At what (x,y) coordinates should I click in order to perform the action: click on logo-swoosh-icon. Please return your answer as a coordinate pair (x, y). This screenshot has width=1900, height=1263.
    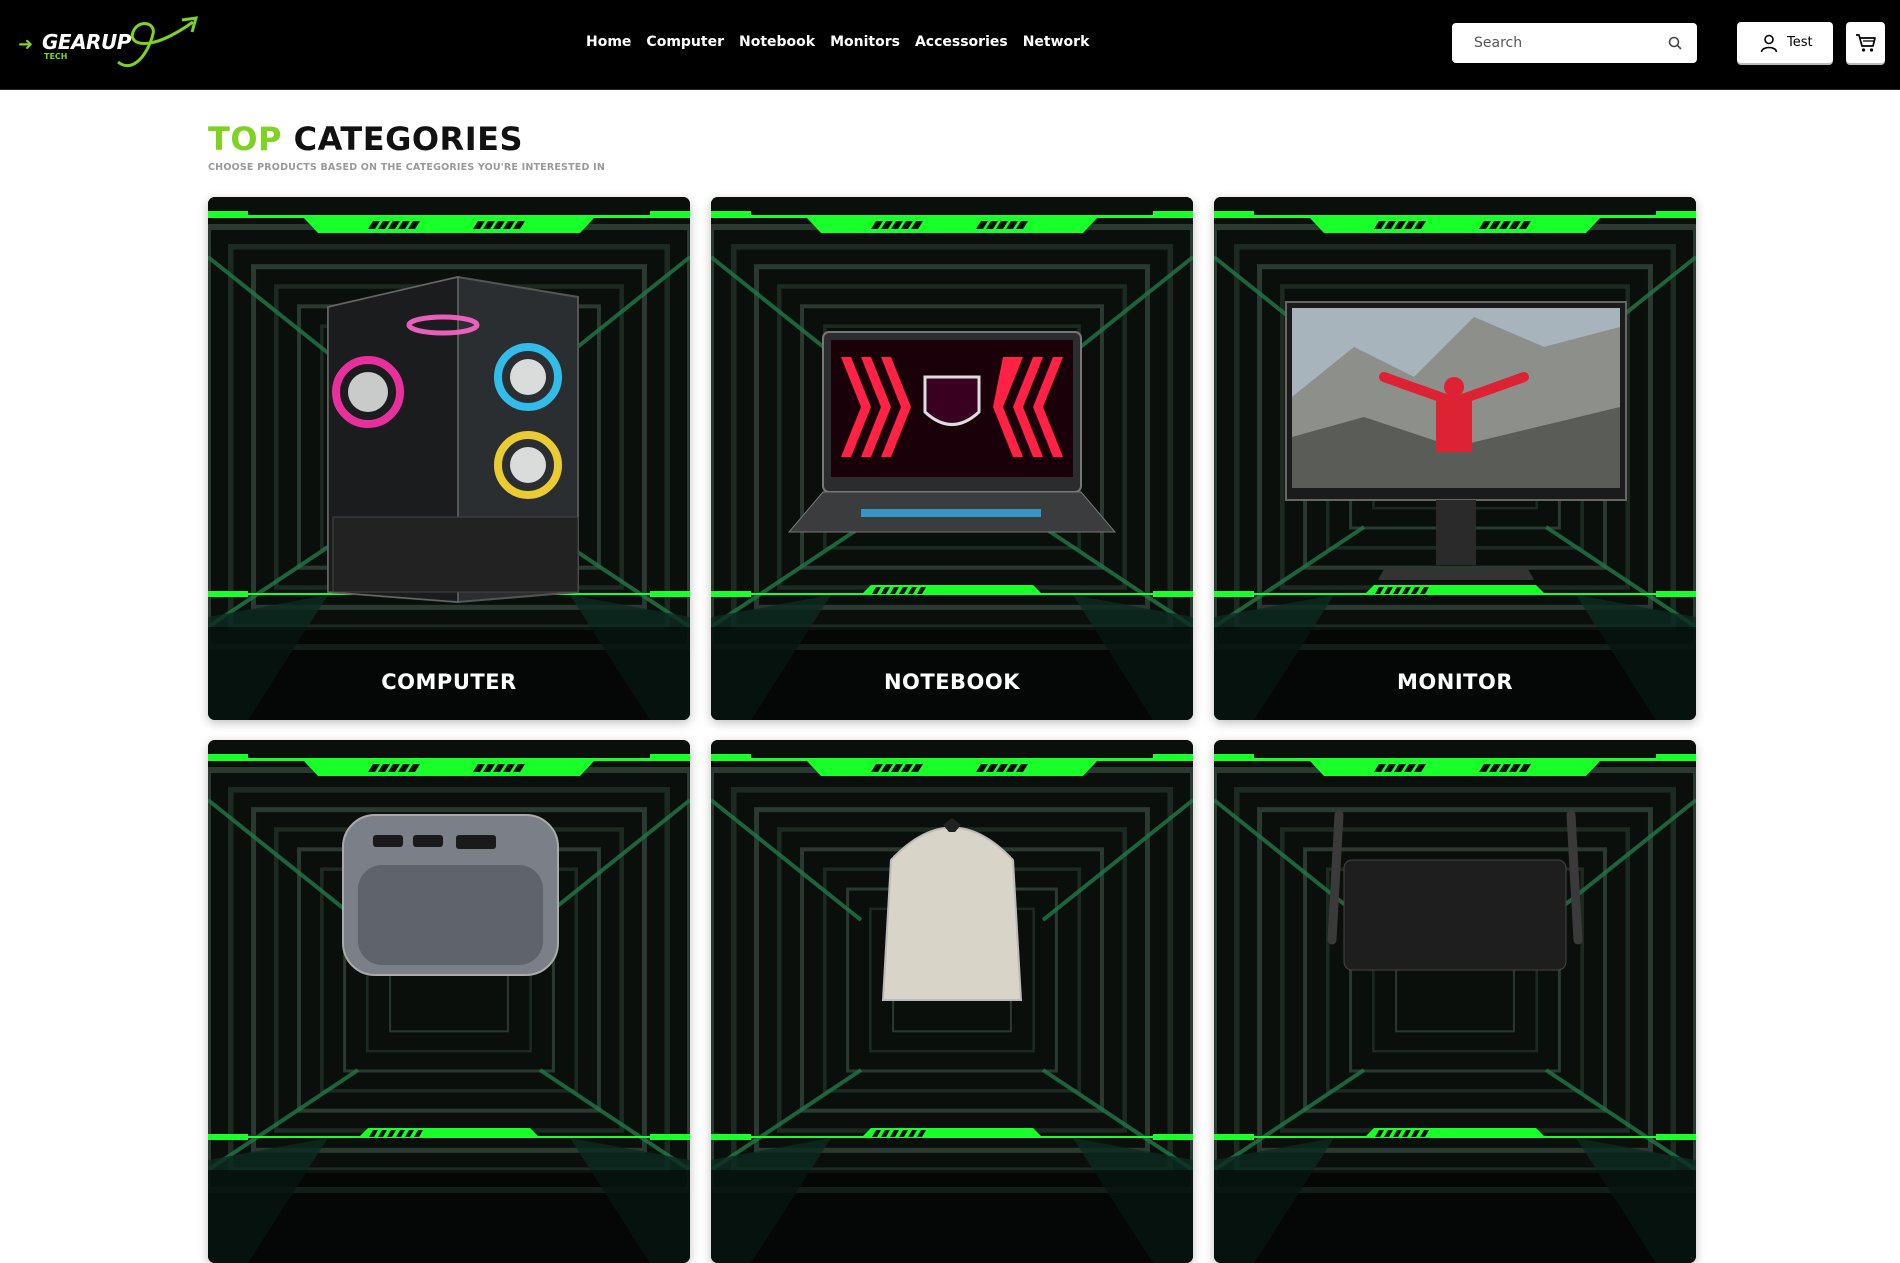
    Looking at the image, I should click on (157, 42).